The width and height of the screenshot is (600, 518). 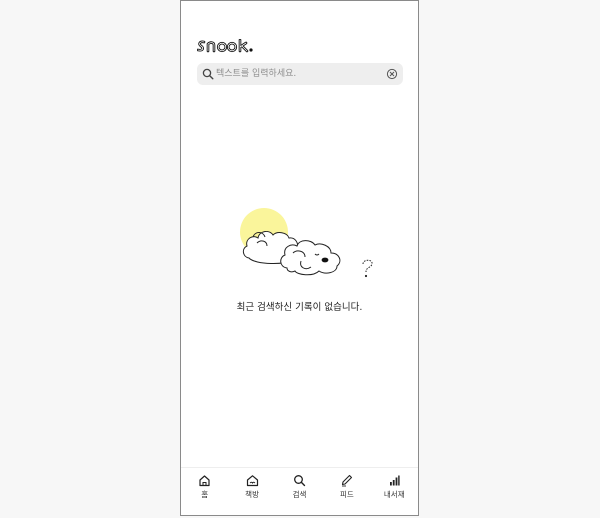 I want to click on tab-home: 홈, so click(x=205, y=488).